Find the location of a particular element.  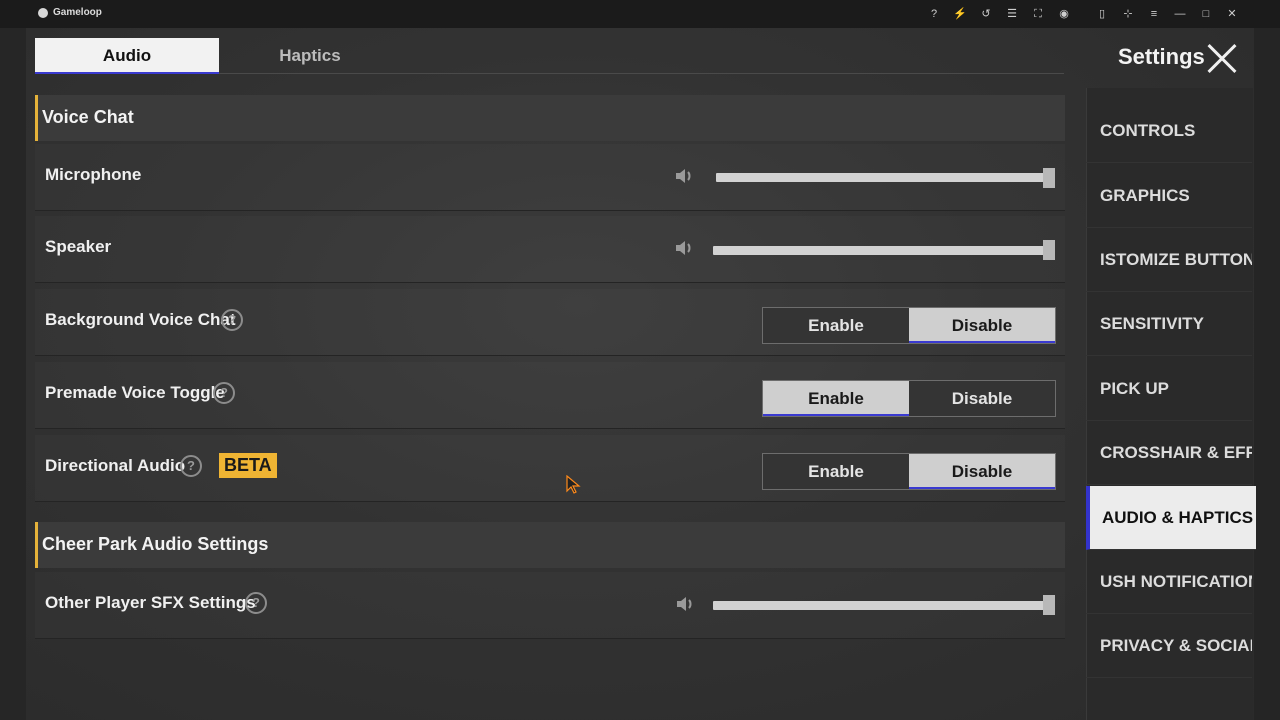

sidebar-icon: ▯ is located at coordinates (1102, 14).